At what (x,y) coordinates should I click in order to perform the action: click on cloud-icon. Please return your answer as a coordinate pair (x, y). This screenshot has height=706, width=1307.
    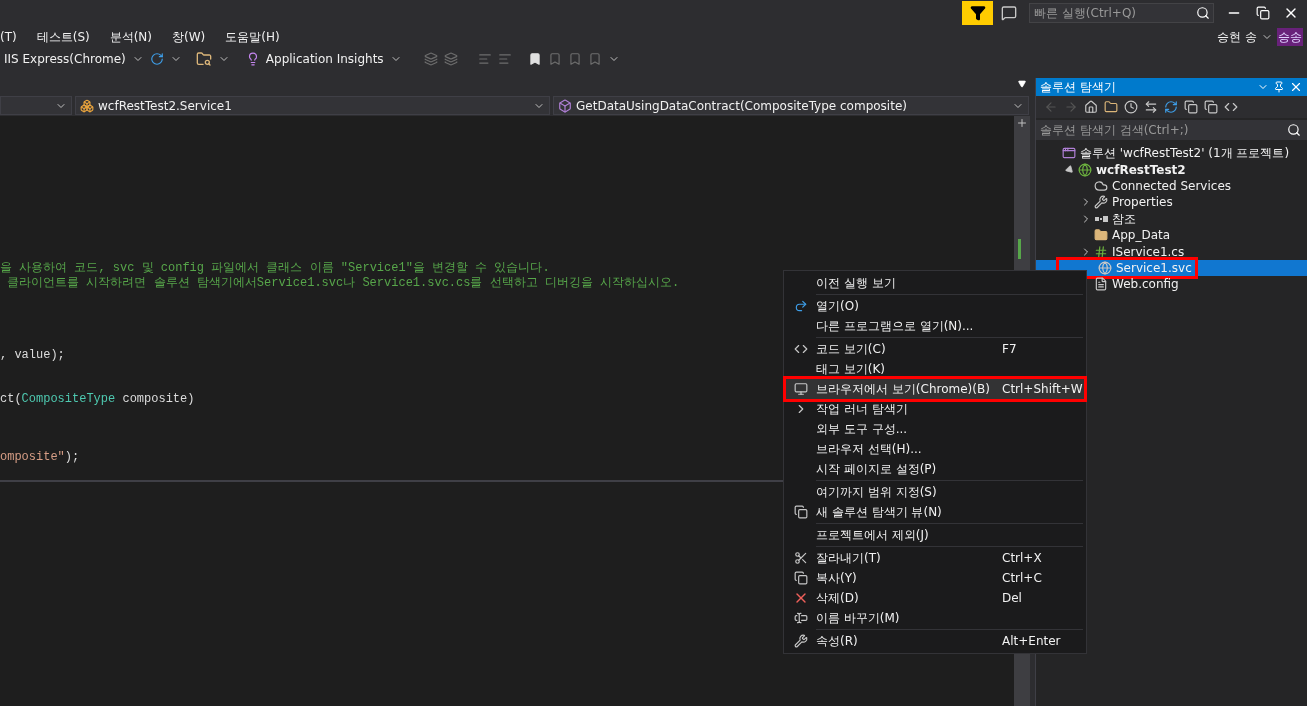
    Looking at the image, I should click on (1101, 186).